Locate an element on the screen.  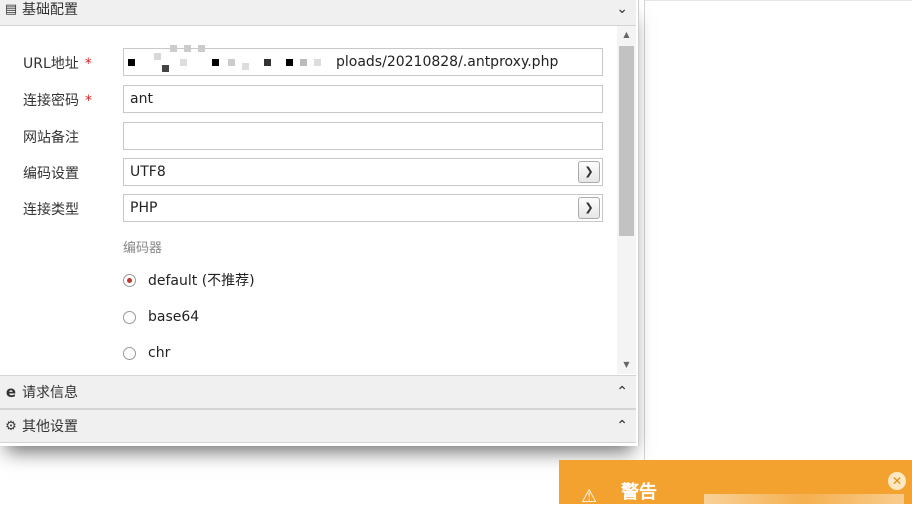
warning-toast: ⚠ 警告 ✕ is located at coordinates (735, 483).